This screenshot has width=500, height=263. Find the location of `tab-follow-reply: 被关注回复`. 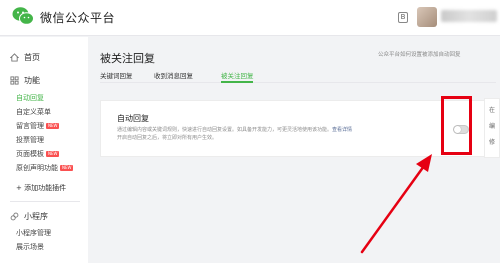

tab-follow-reply: 被关注回复 is located at coordinates (237, 75).